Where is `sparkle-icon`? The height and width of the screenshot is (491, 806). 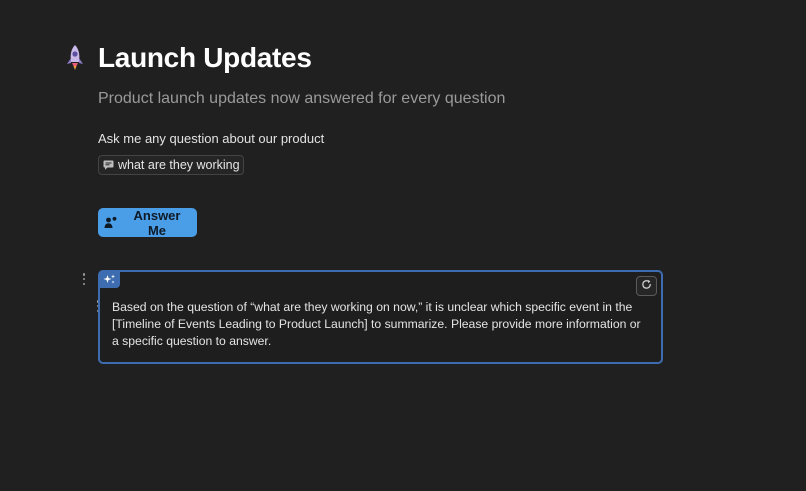
sparkle-icon is located at coordinates (109, 279).